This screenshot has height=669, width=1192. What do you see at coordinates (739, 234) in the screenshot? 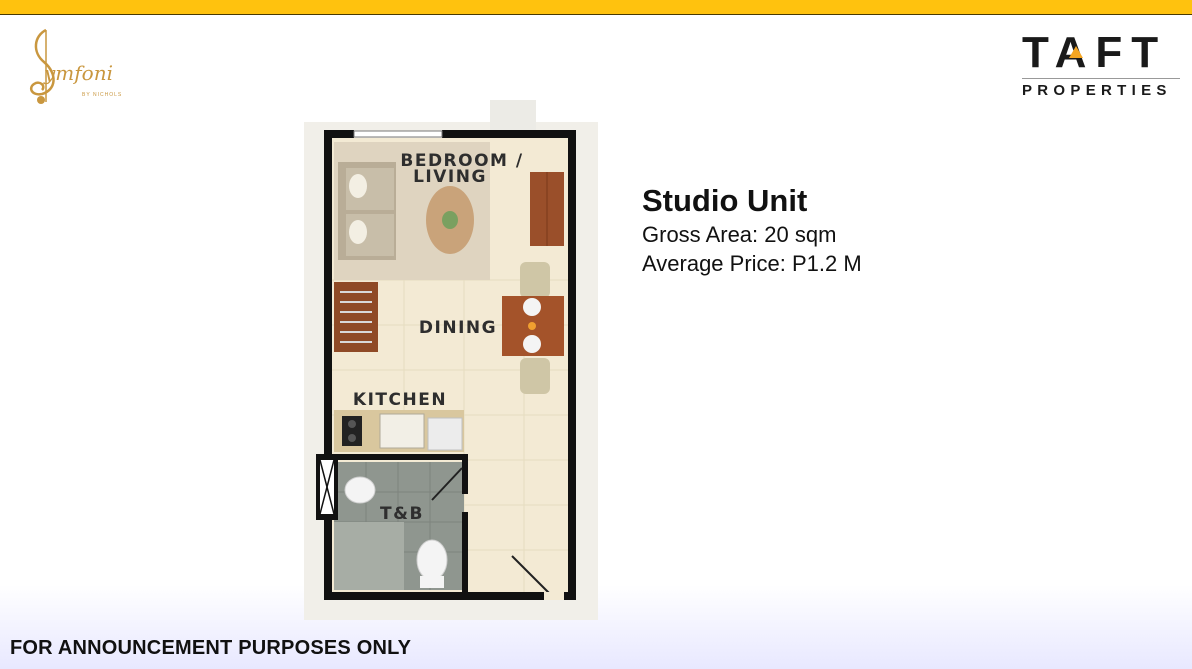
I see `unit-gross-area: Gross Area: 20 sqm` at bounding box center [739, 234].